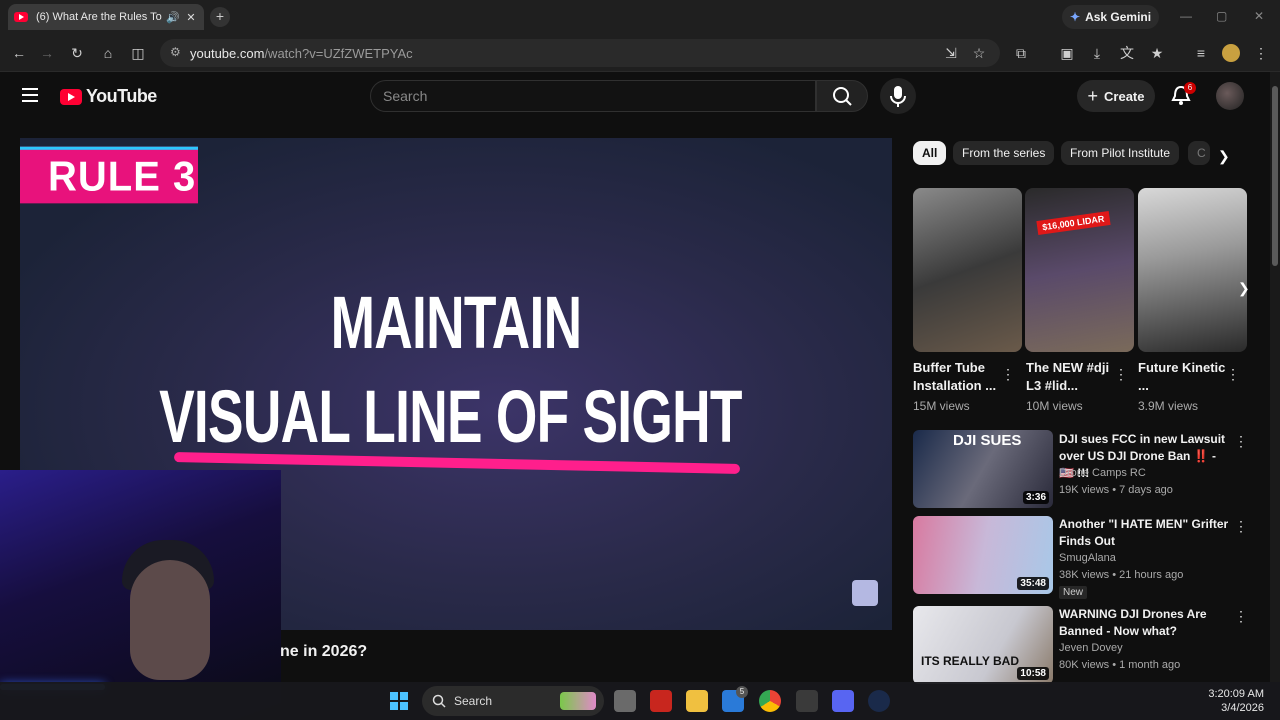  I want to click on webcam-person, so click(170, 620).